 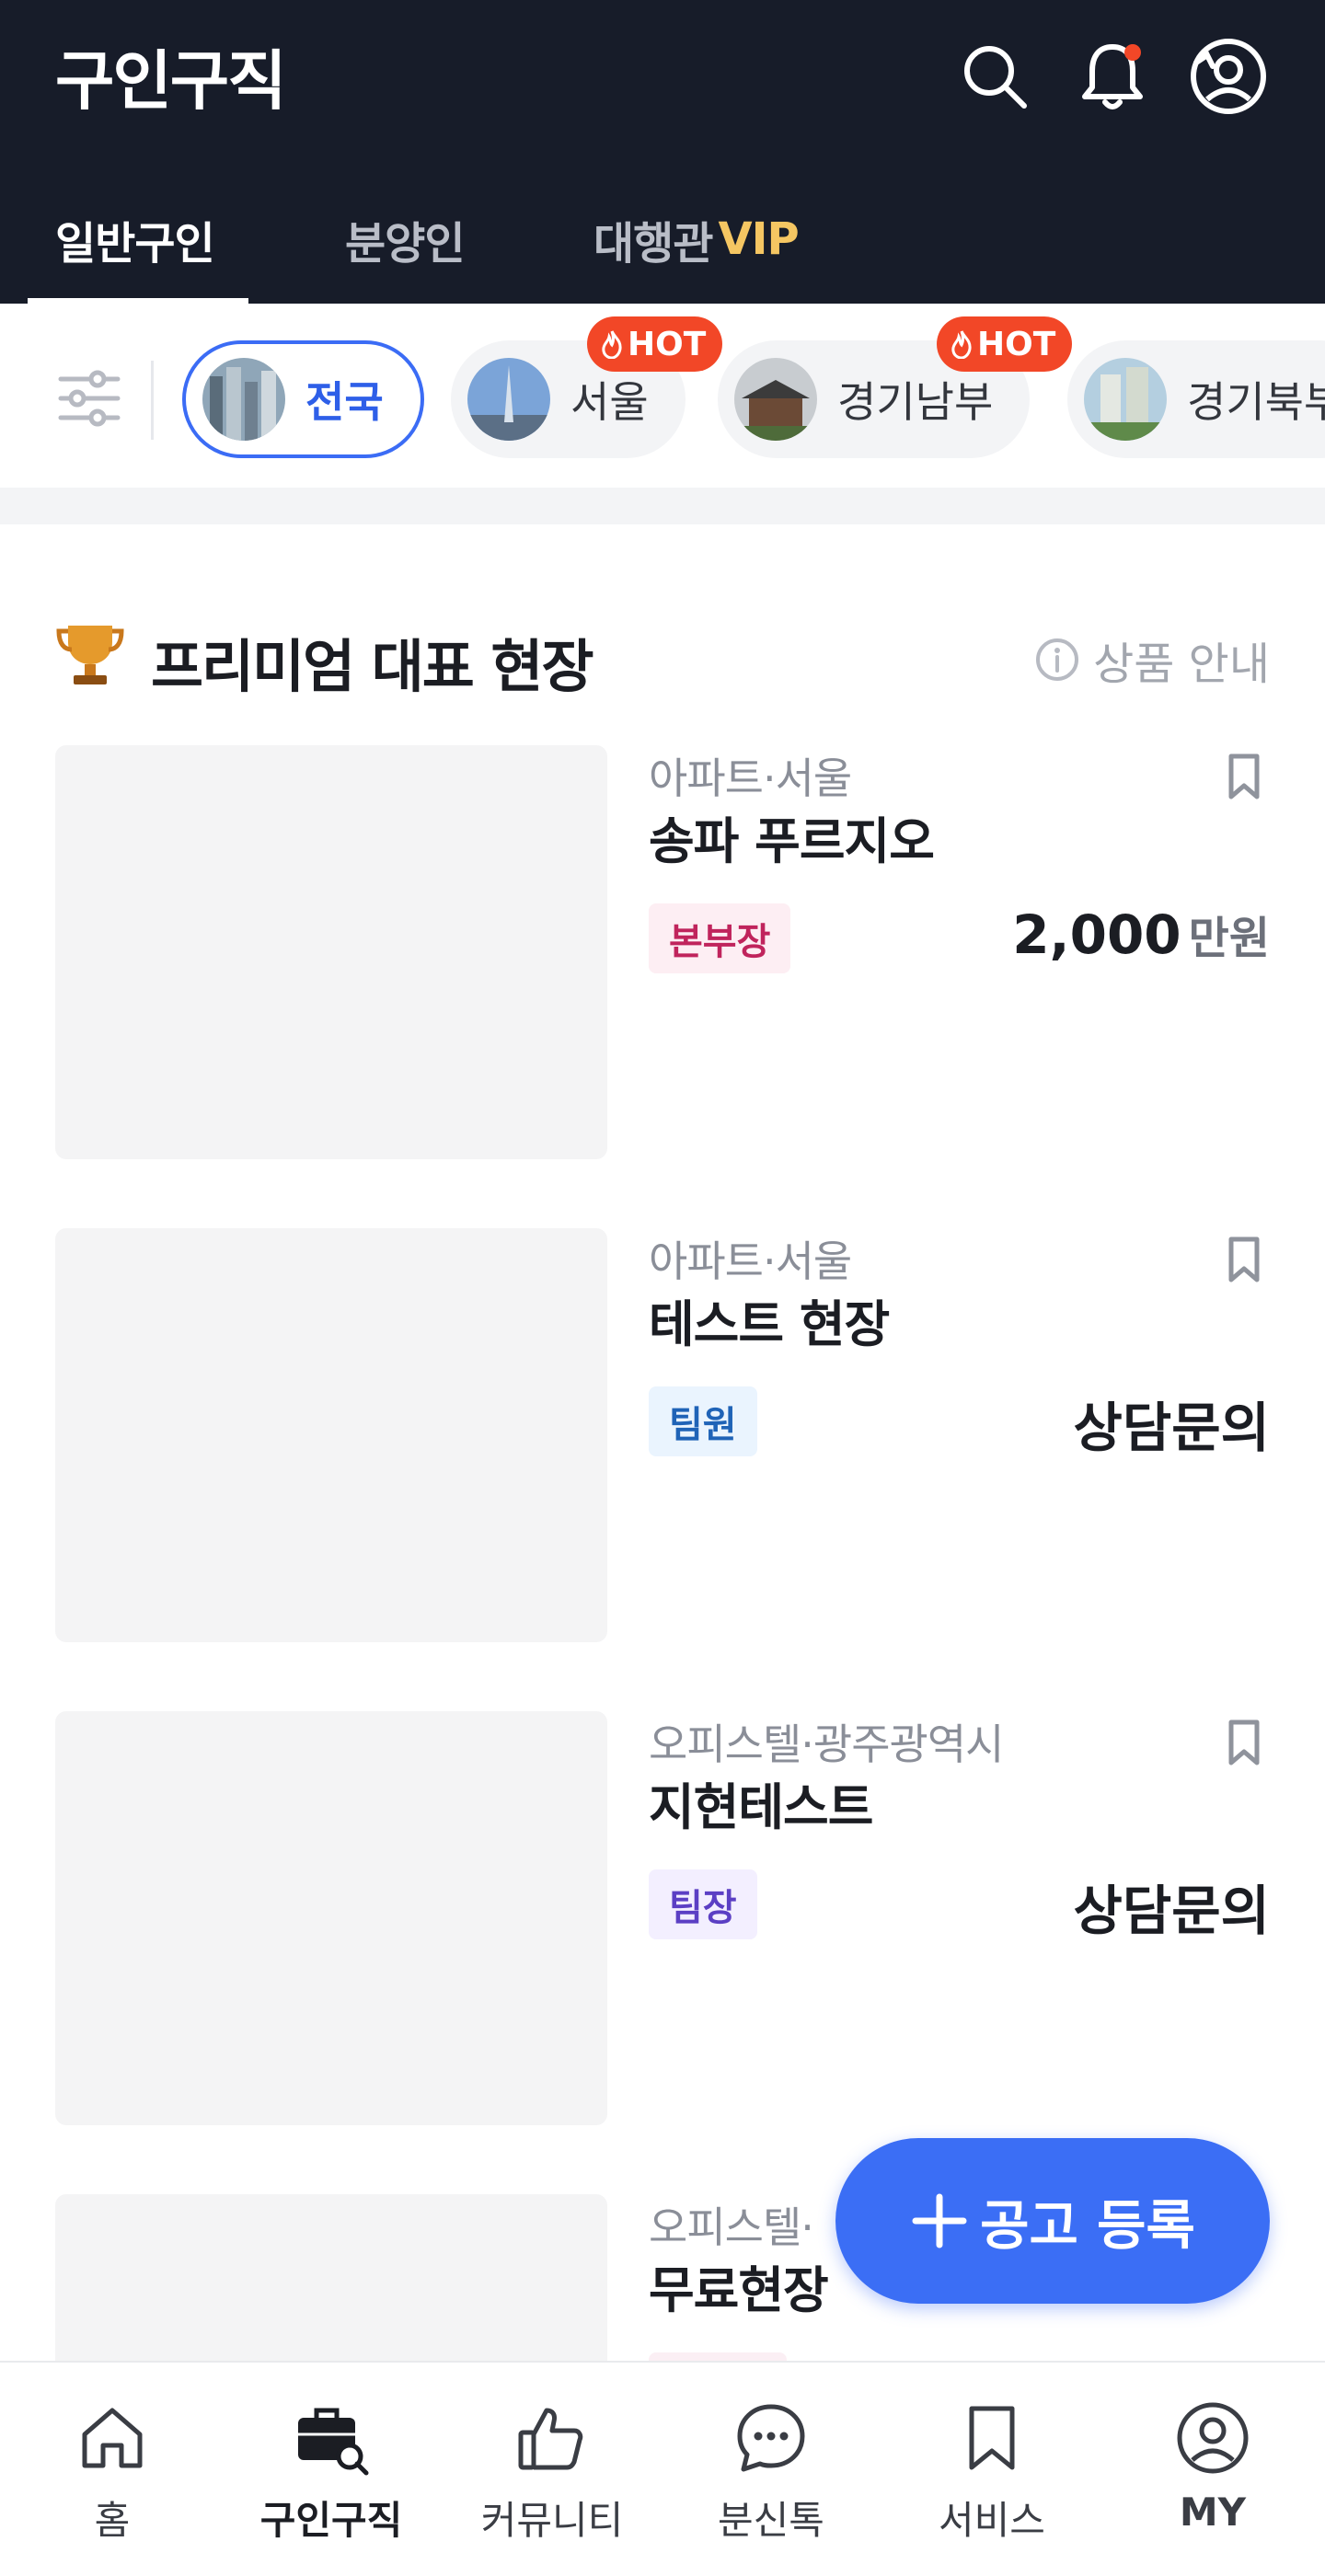 What do you see at coordinates (331, 2477) in the screenshot?
I see `nav-recruit: 구인구직` at bounding box center [331, 2477].